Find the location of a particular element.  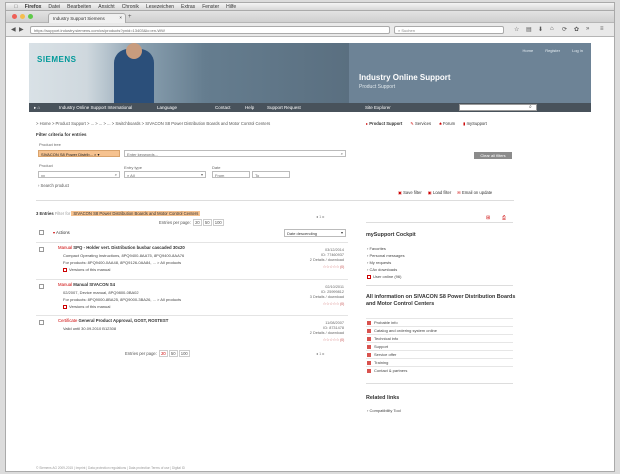

menu-hilfe: Hilfe is located at coordinates (231, 7).